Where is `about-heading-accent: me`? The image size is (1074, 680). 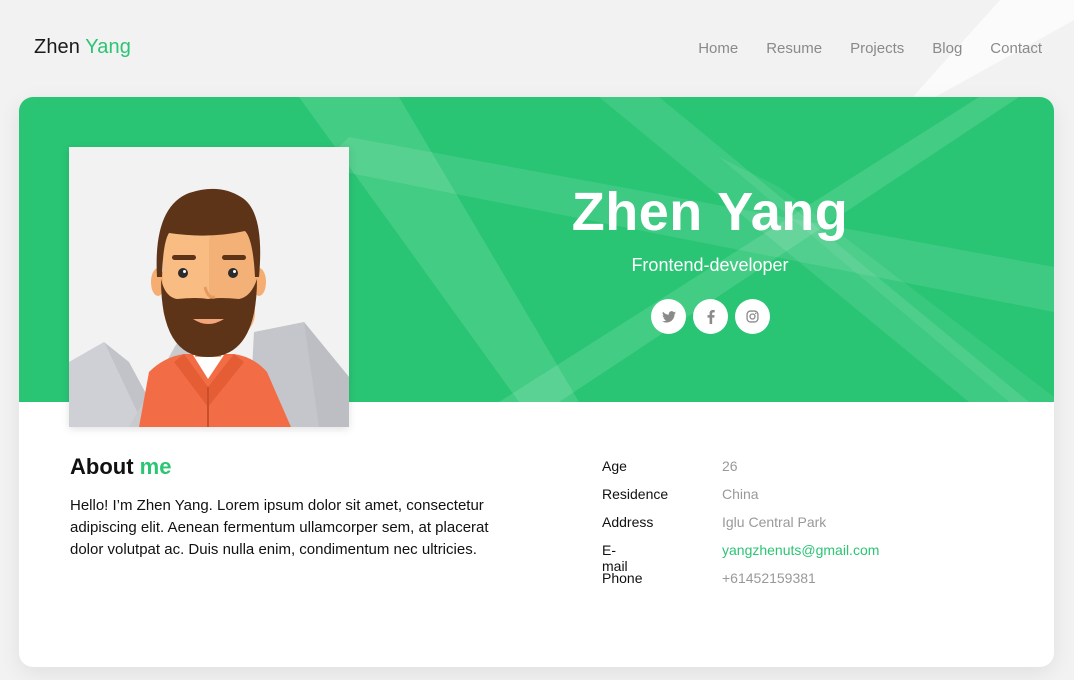 about-heading-accent: me is located at coordinates (155, 466).